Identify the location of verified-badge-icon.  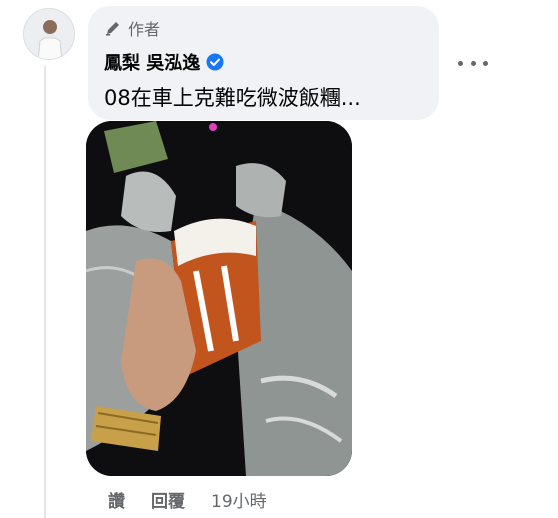
(215, 62).